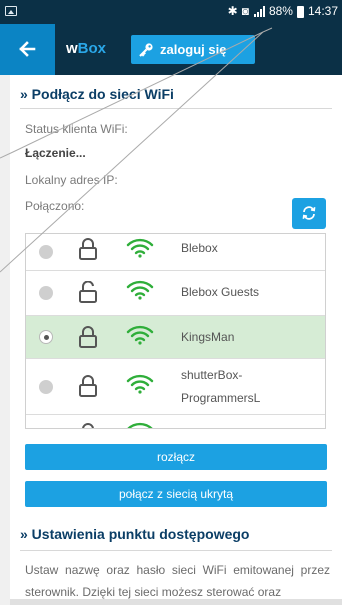 The image size is (342, 605). I want to click on refresh-icon, so click(309, 213).